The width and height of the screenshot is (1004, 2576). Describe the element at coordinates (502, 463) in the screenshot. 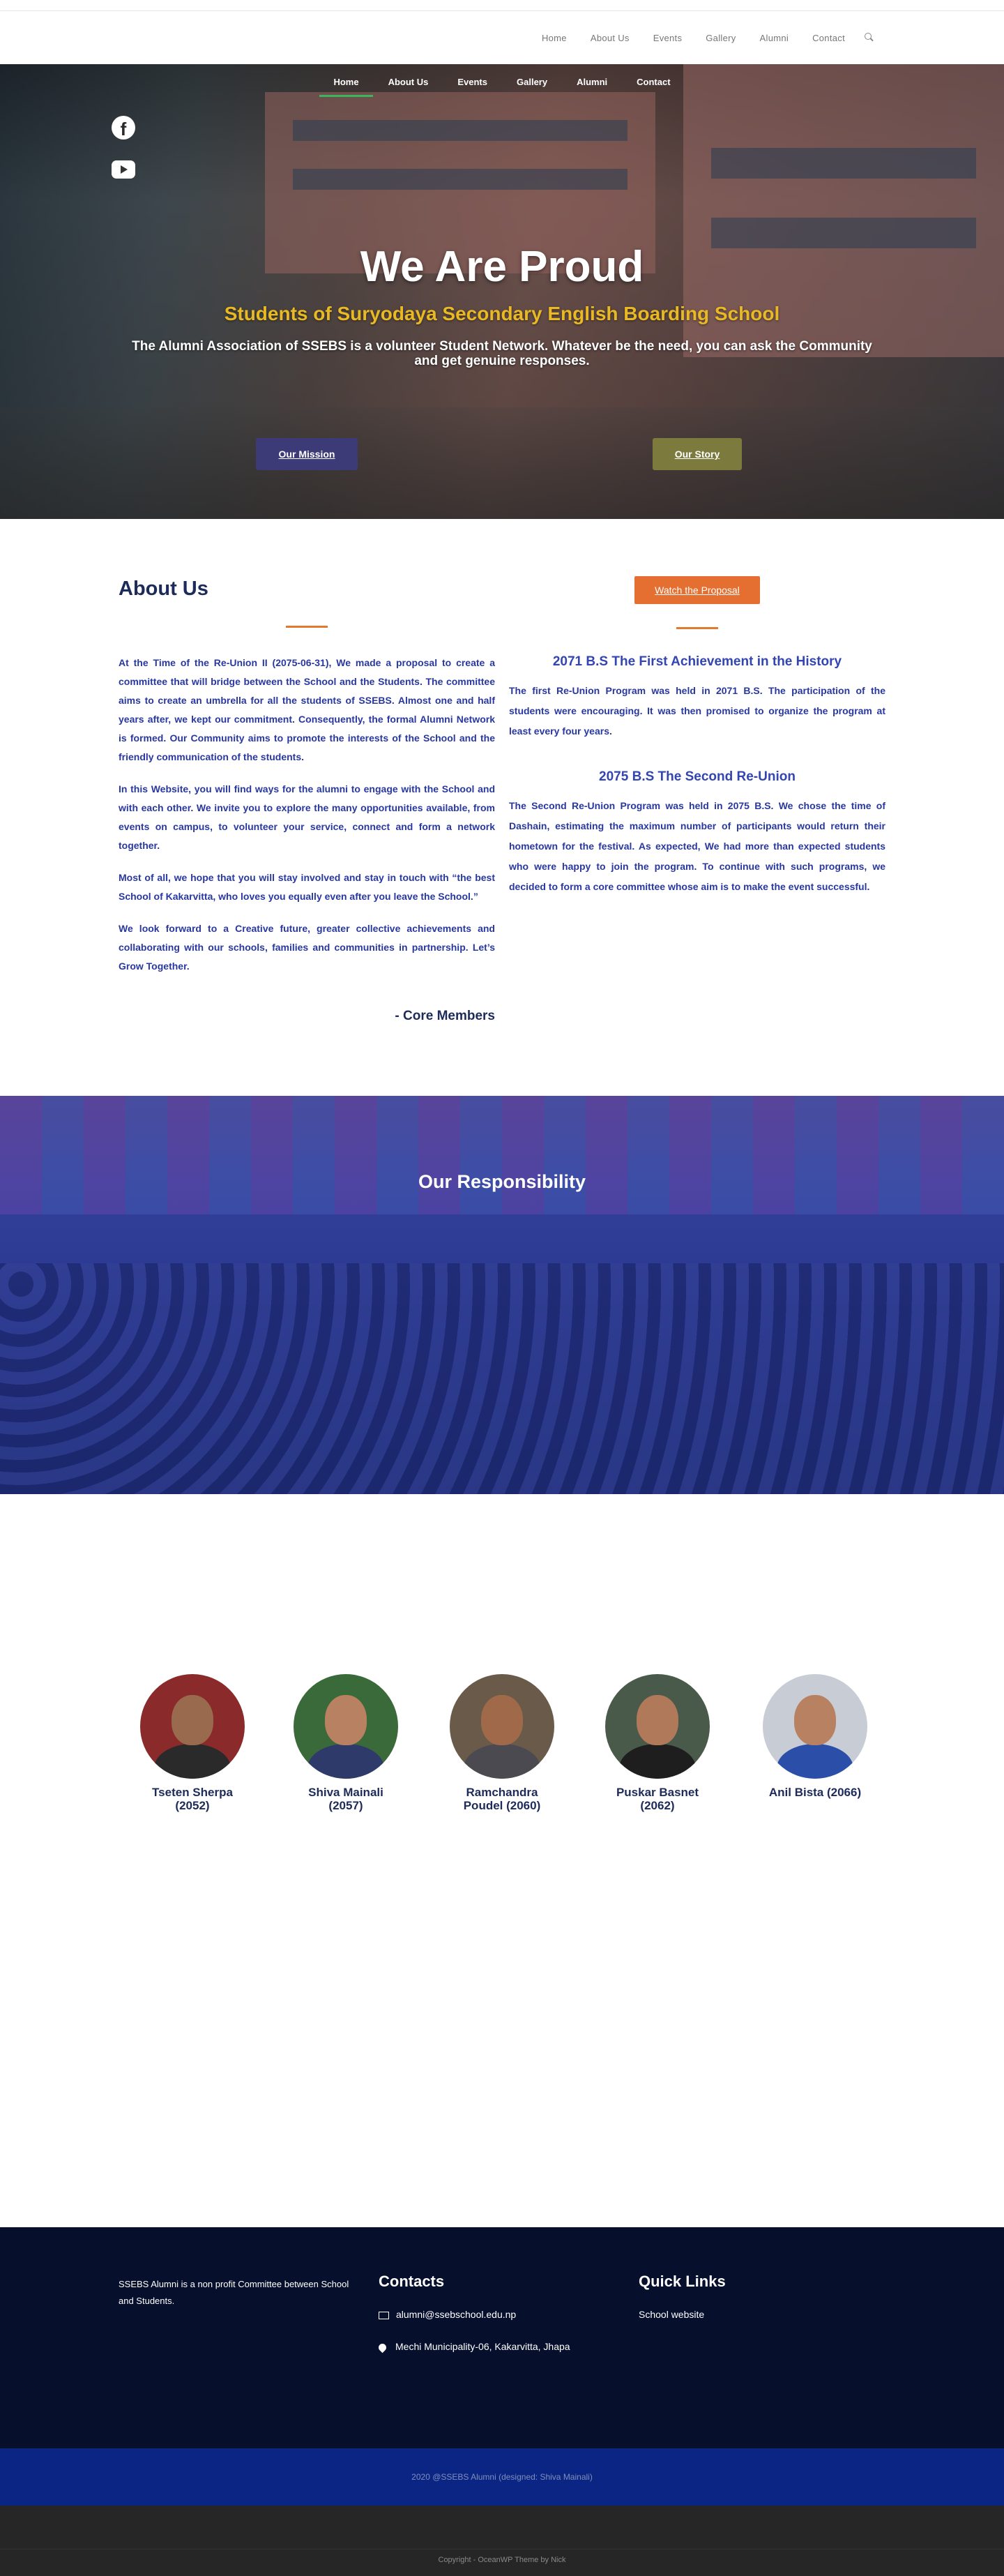

I see `school-ground` at that location.